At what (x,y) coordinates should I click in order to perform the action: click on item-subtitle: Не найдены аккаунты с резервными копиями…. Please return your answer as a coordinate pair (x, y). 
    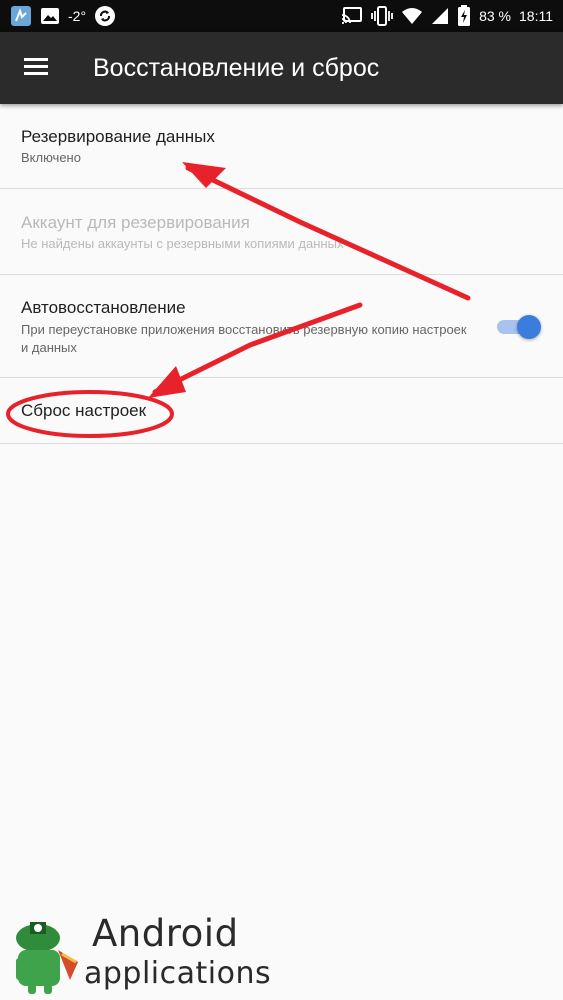
    Looking at the image, I should click on (182, 243).